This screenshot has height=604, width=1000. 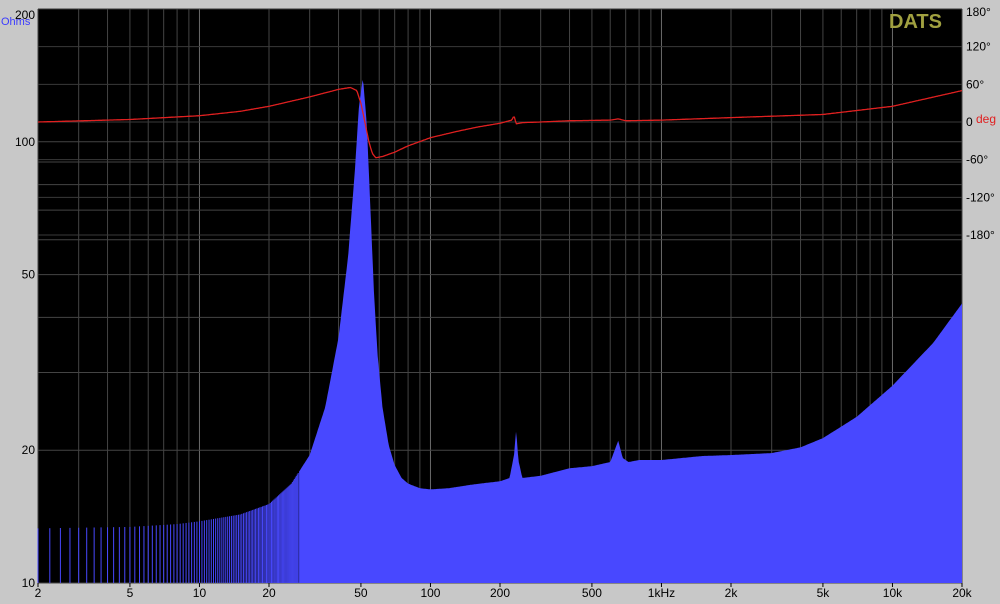 What do you see at coordinates (25, 142) in the screenshot?
I see `y-tick-label: 100` at bounding box center [25, 142].